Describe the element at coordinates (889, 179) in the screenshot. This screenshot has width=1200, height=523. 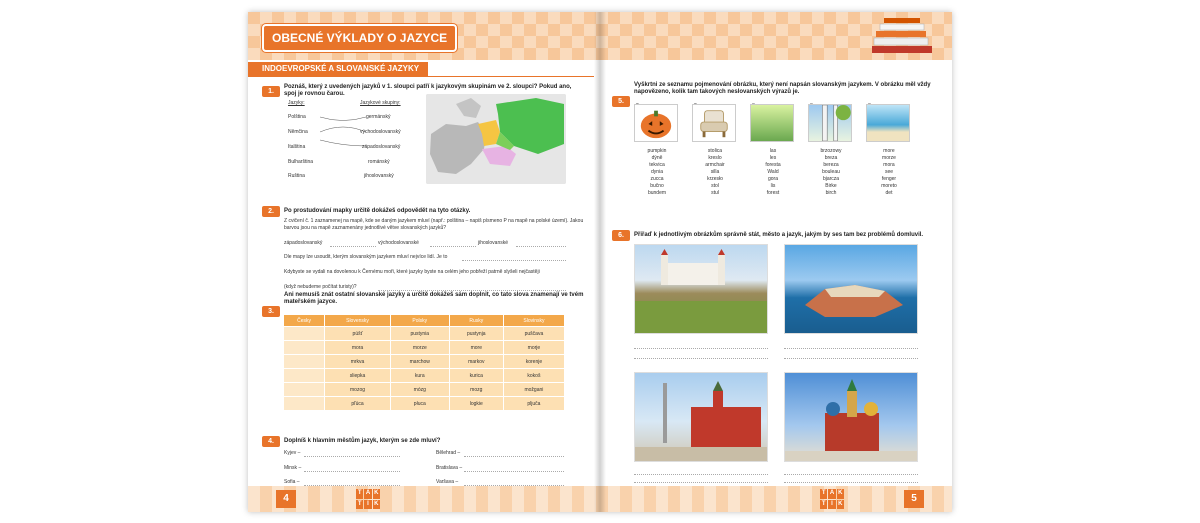
I see `word: fenger` at that location.